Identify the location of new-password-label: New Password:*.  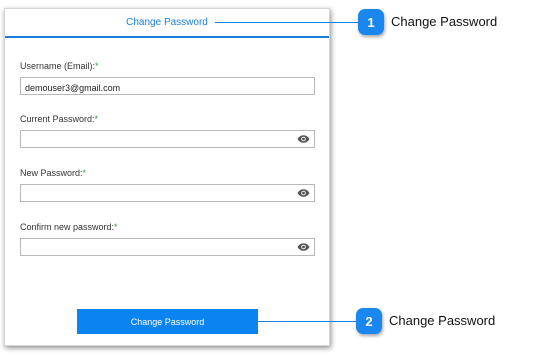
(53, 173).